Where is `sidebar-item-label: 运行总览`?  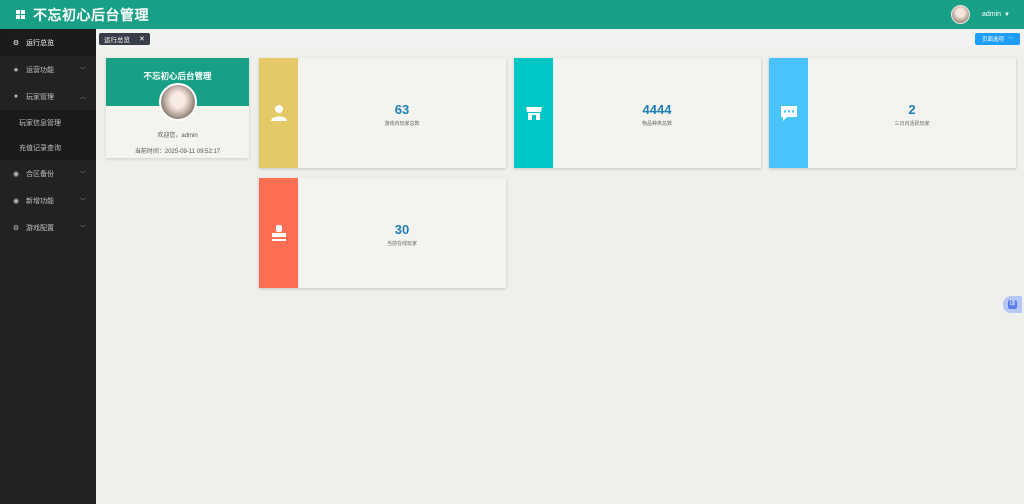
sidebar-item-label: 运行总览 is located at coordinates (40, 43).